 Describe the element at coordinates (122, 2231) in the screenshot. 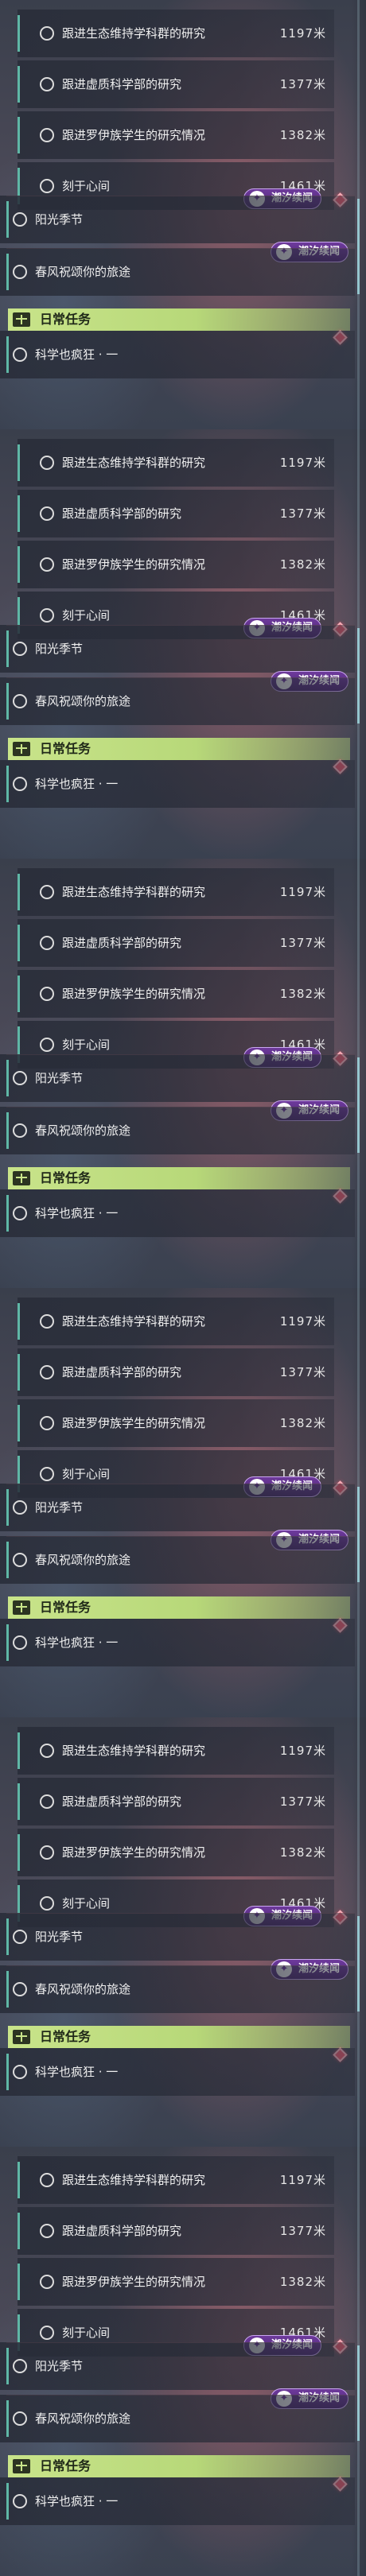

I see `quest-title: 跟进虚质科学部的研究` at that location.